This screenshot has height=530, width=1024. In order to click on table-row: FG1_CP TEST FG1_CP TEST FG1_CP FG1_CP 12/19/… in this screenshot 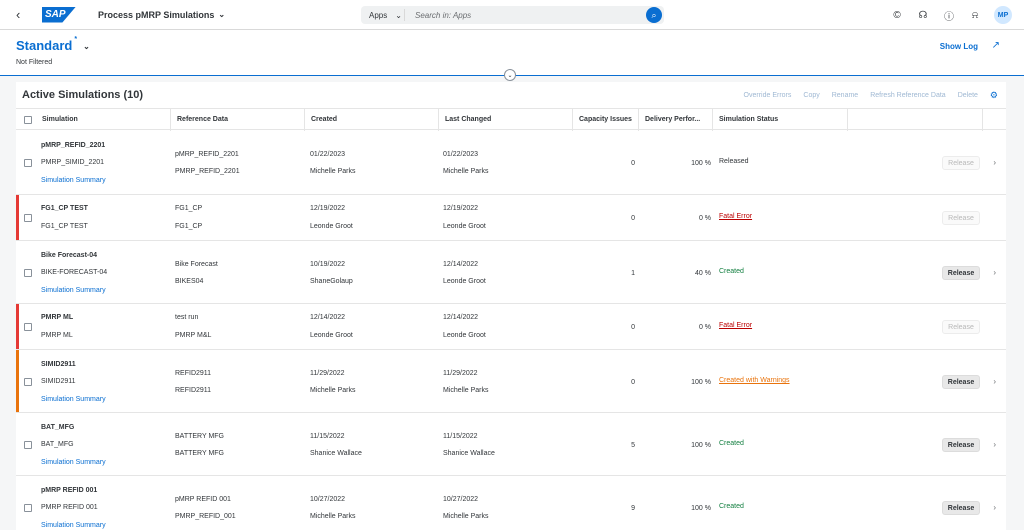, I will do `click(511, 218)`.